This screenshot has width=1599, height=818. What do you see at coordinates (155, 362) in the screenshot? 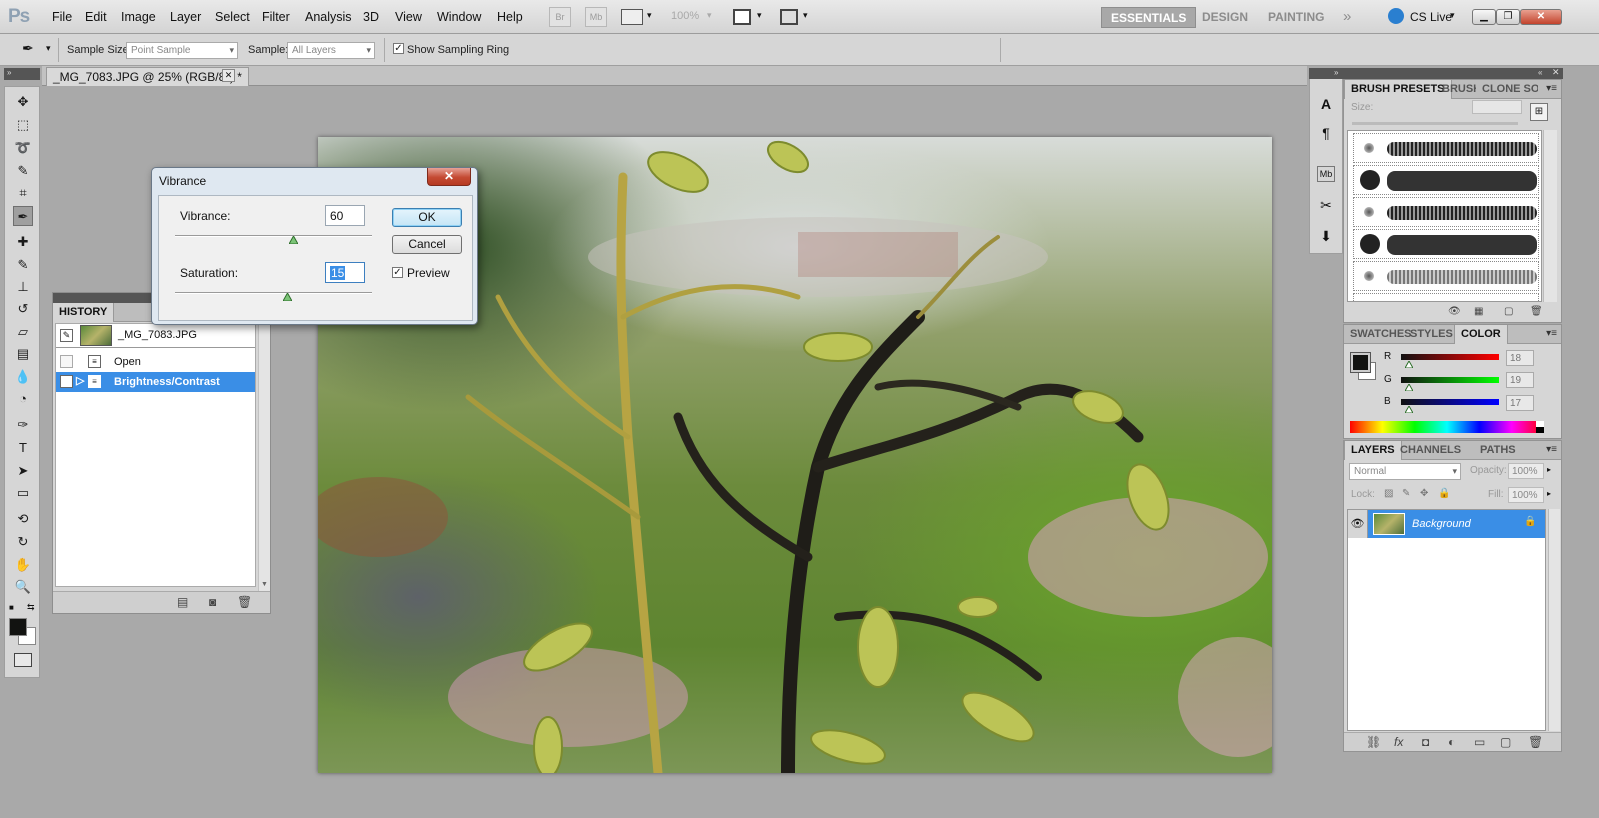
I see `history-item: ≡ Open` at bounding box center [155, 362].